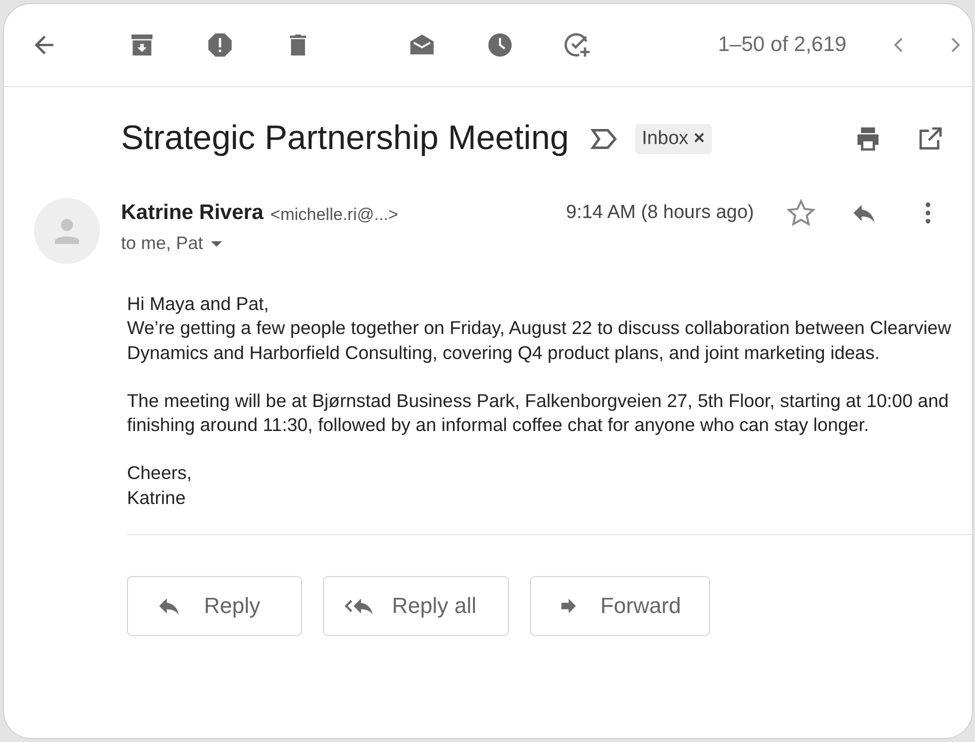  What do you see at coordinates (160, 485) in the screenshot?
I see `message-paragraph: Cheers, Katrine` at bounding box center [160, 485].